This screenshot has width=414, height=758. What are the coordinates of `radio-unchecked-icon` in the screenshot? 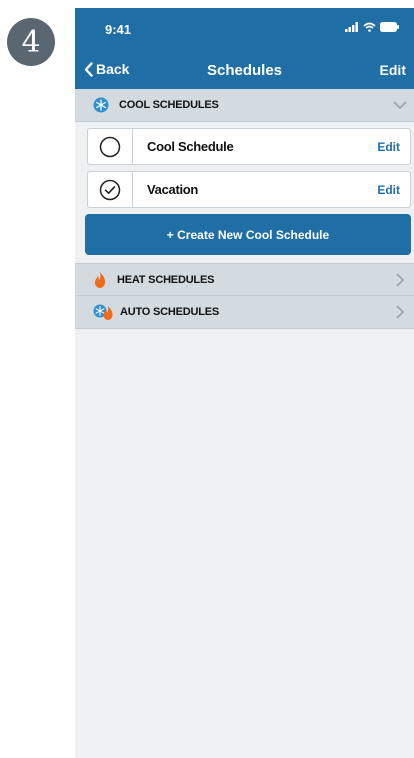 It's located at (110, 146).